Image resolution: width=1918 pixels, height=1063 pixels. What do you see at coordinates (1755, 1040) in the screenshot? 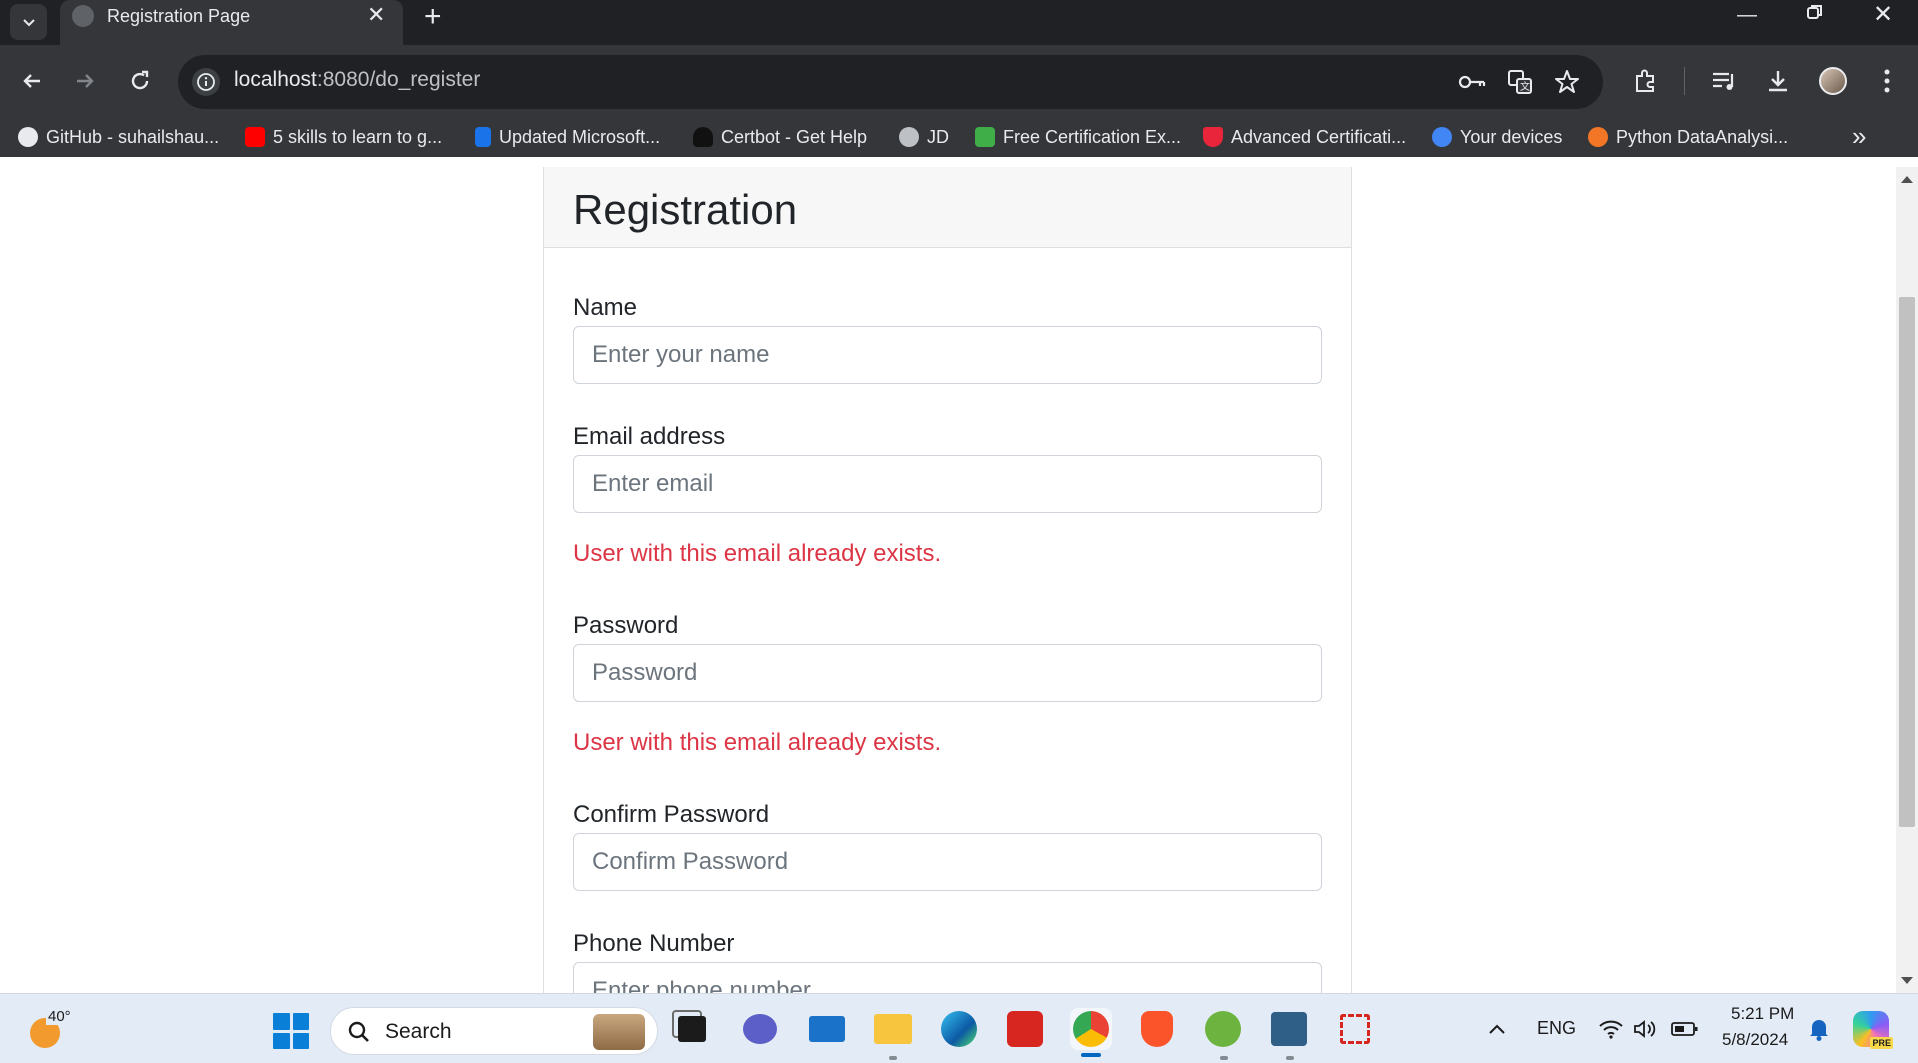
I see `clock-date: 5/8/2024` at bounding box center [1755, 1040].